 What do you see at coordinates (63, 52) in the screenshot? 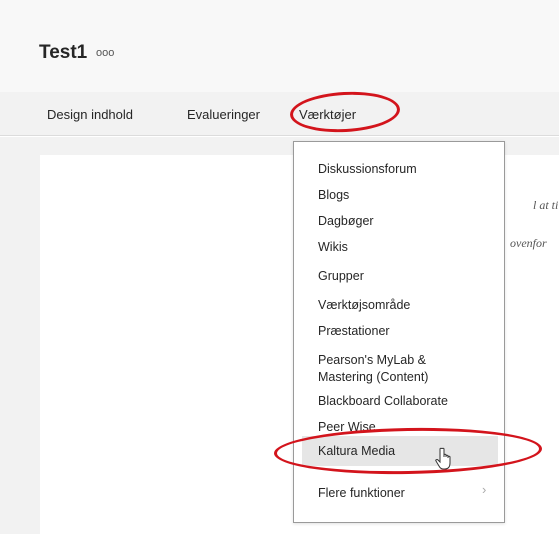
I see `page-title: Test1` at bounding box center [63, 52].